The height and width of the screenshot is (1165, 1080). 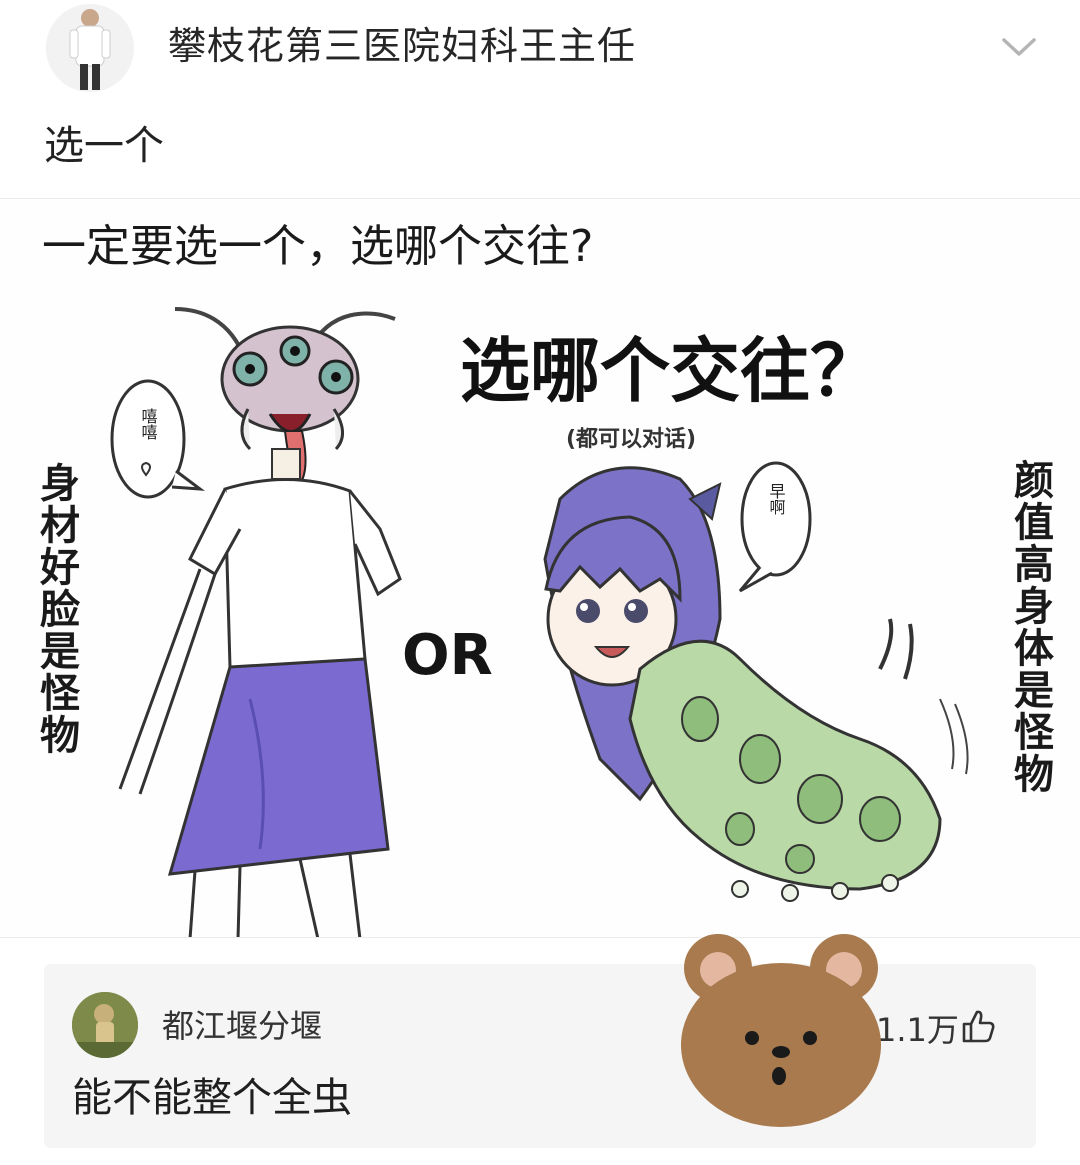 I want to click on chevron-down-icon, so click(x=1019, y=46).